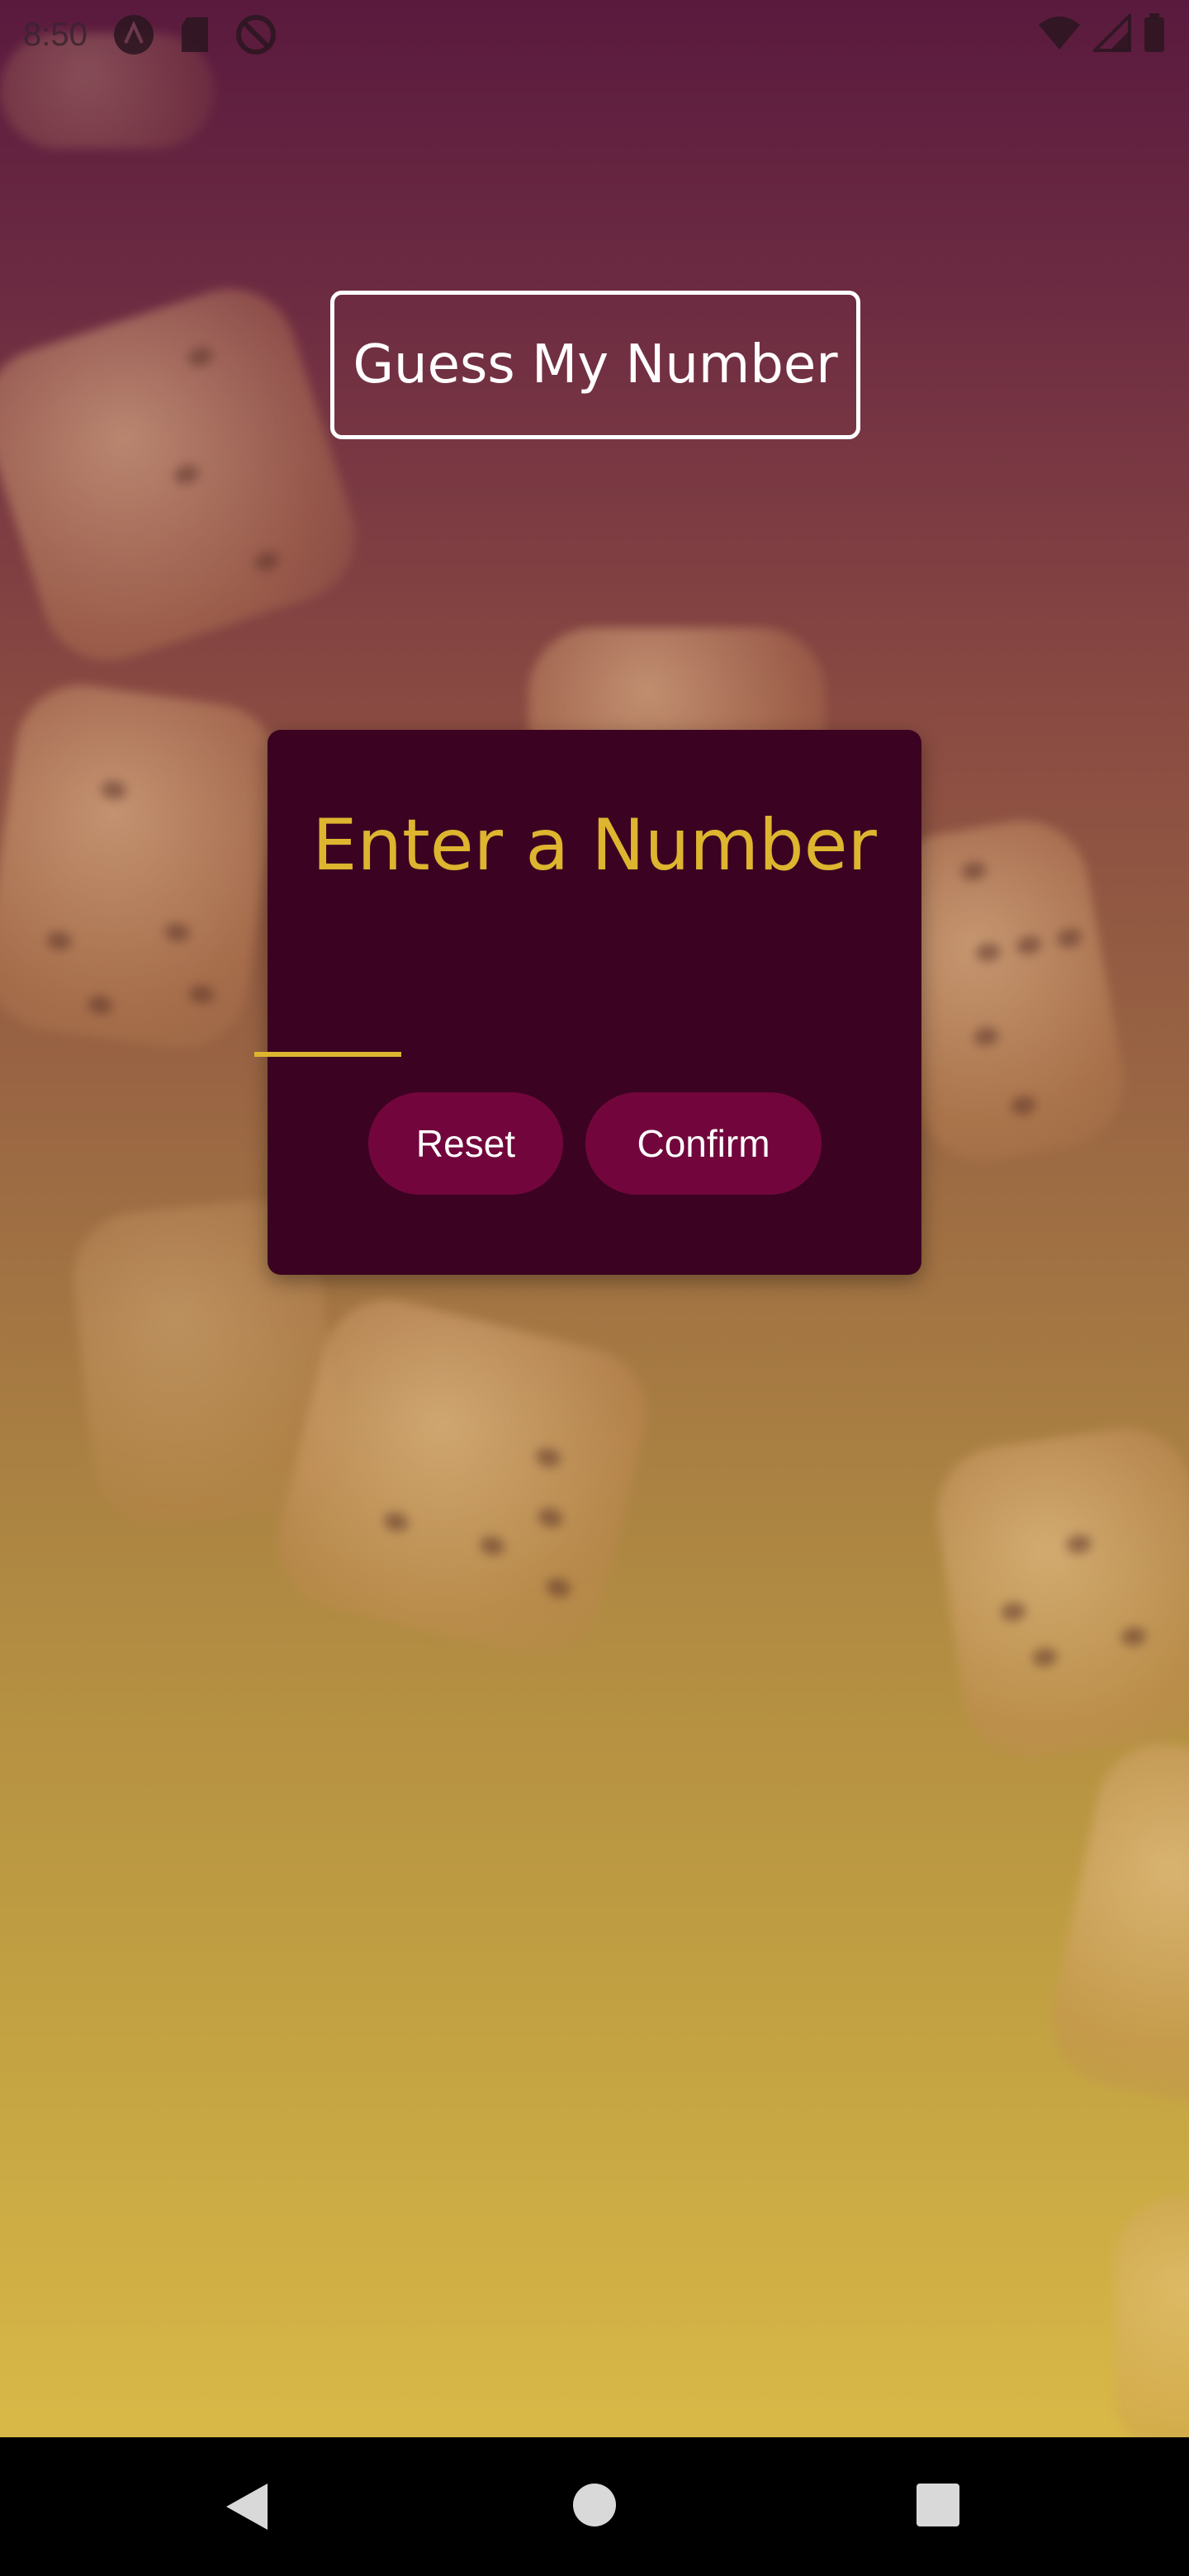 The height and width of the screenshot is (2576, 1189). I want to click on status-time: 8:50, so click(55, 34).